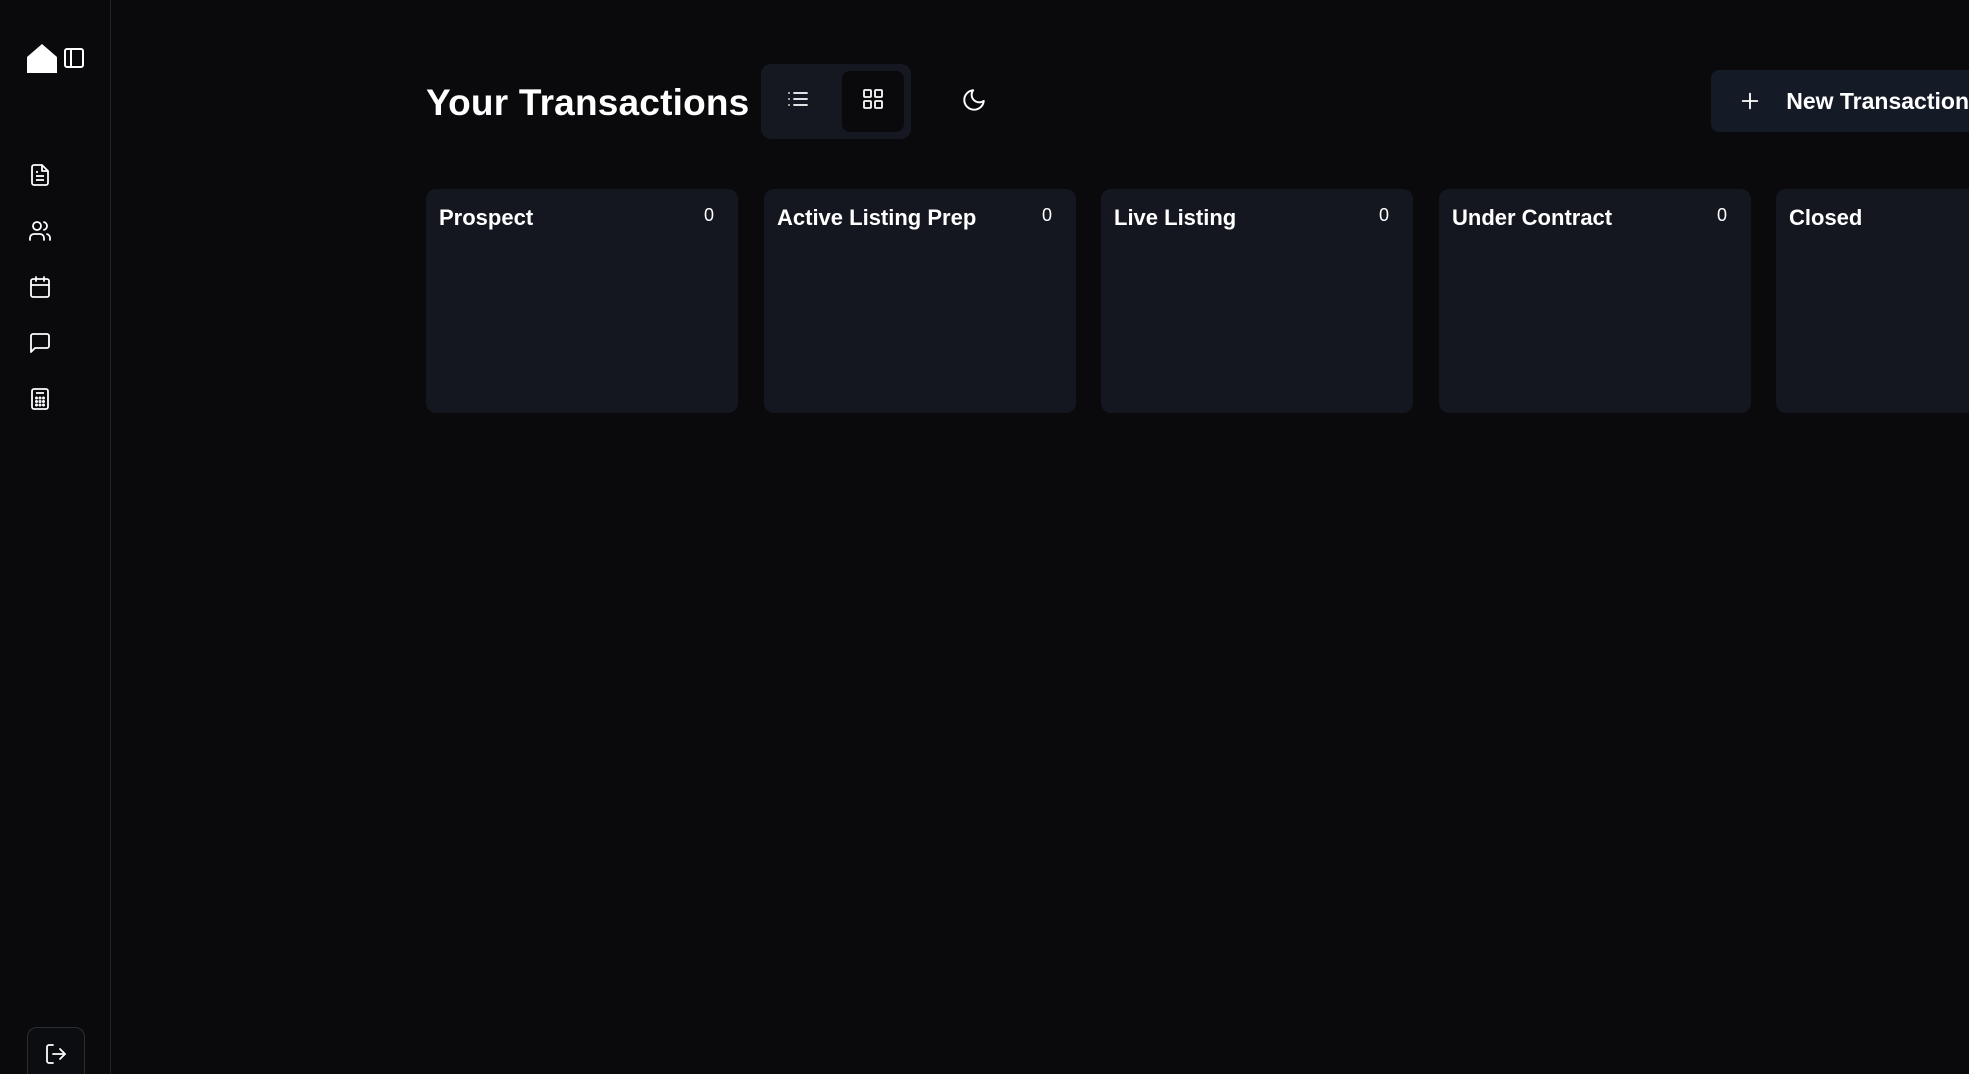  I want to click on column-title: Live Listing, so click(1175, 217).